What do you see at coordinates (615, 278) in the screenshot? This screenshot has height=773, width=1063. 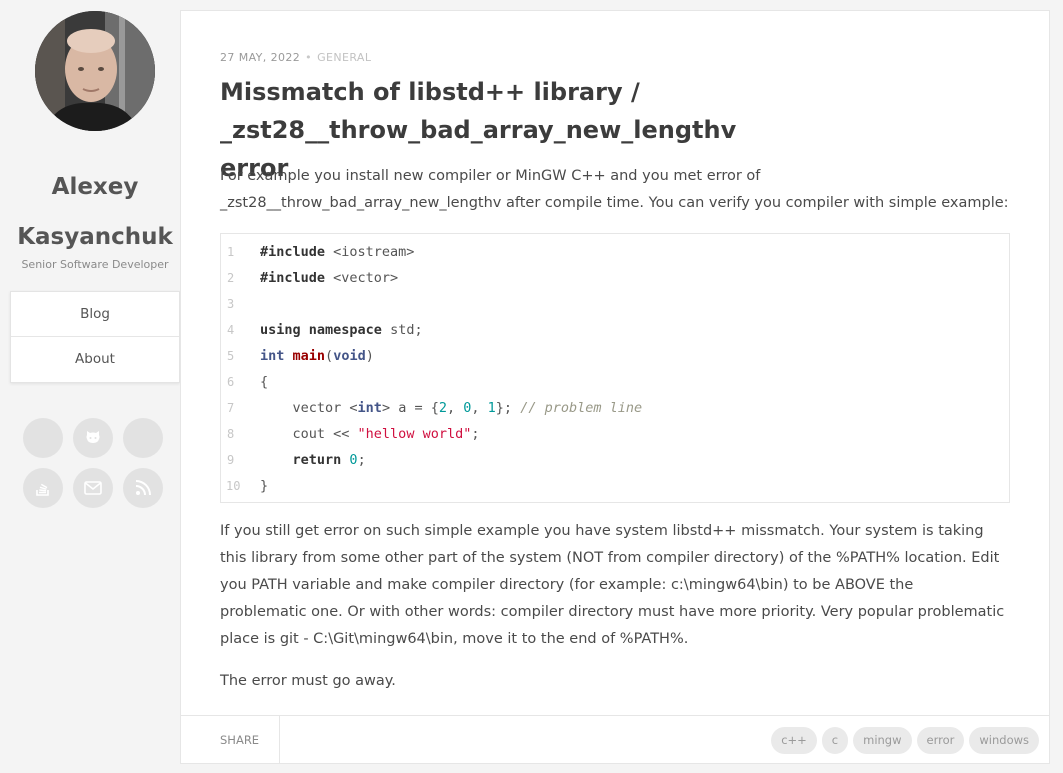 I see `code-line: 2 #include <vector>` at bounding box center [615, 278].